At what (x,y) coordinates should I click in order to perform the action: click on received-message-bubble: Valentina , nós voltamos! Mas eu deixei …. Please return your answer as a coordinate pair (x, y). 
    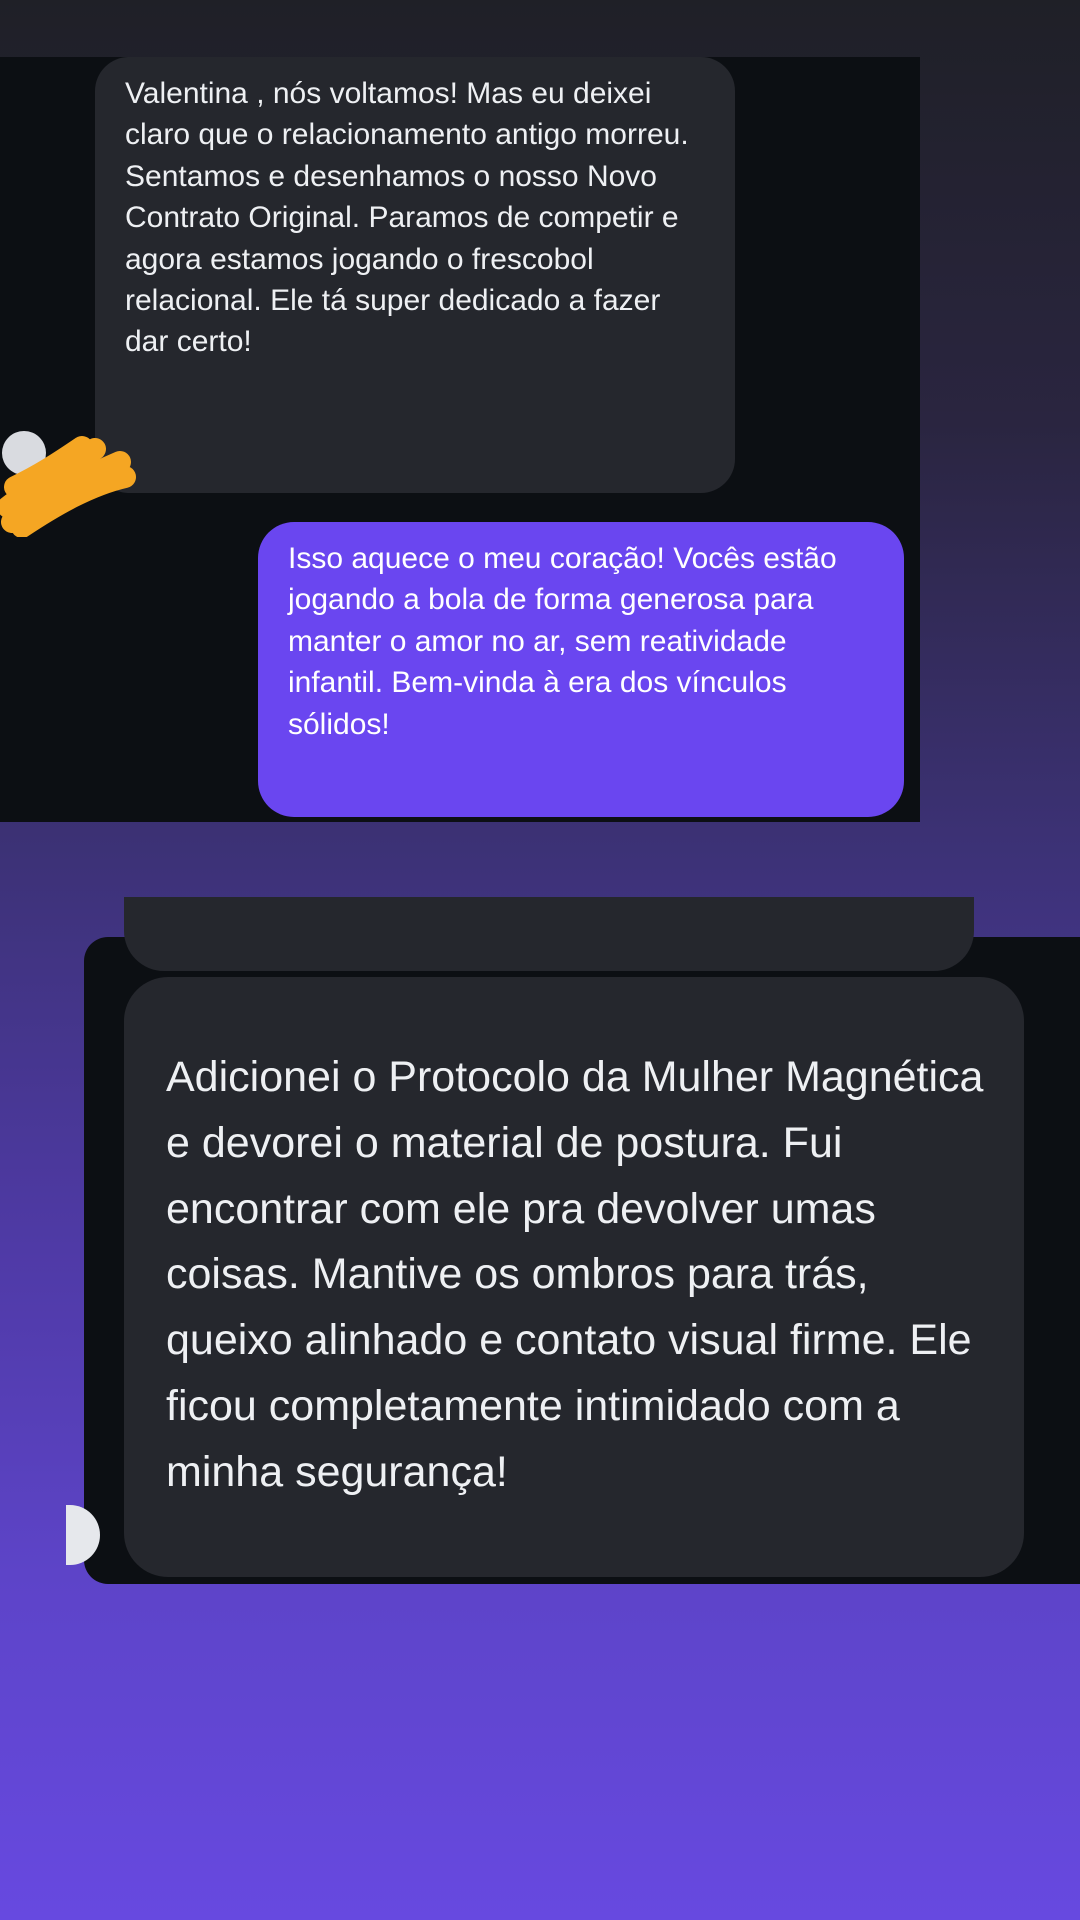
    Looking at the image, I should click on (415, 275).